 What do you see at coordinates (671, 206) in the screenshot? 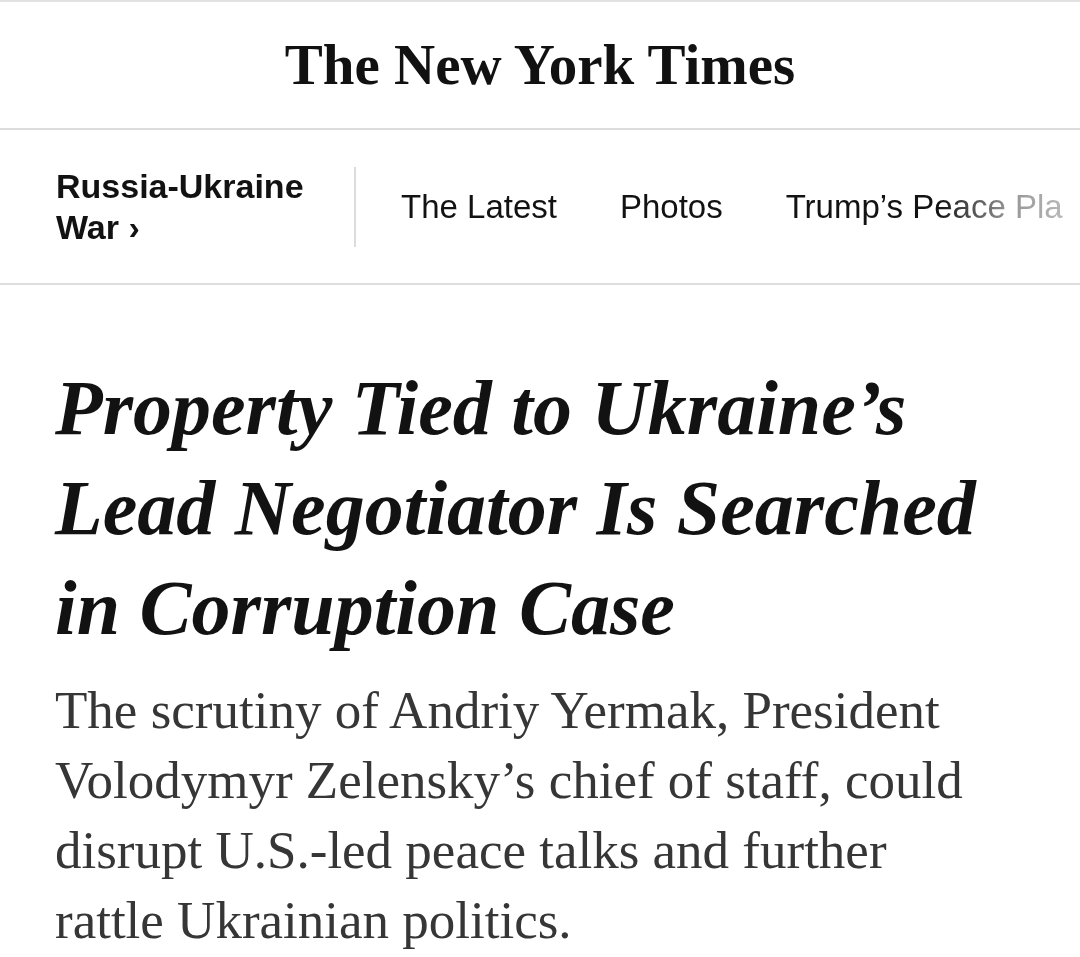
I see `nav-link: Photos` at bounding box center [671, 206].